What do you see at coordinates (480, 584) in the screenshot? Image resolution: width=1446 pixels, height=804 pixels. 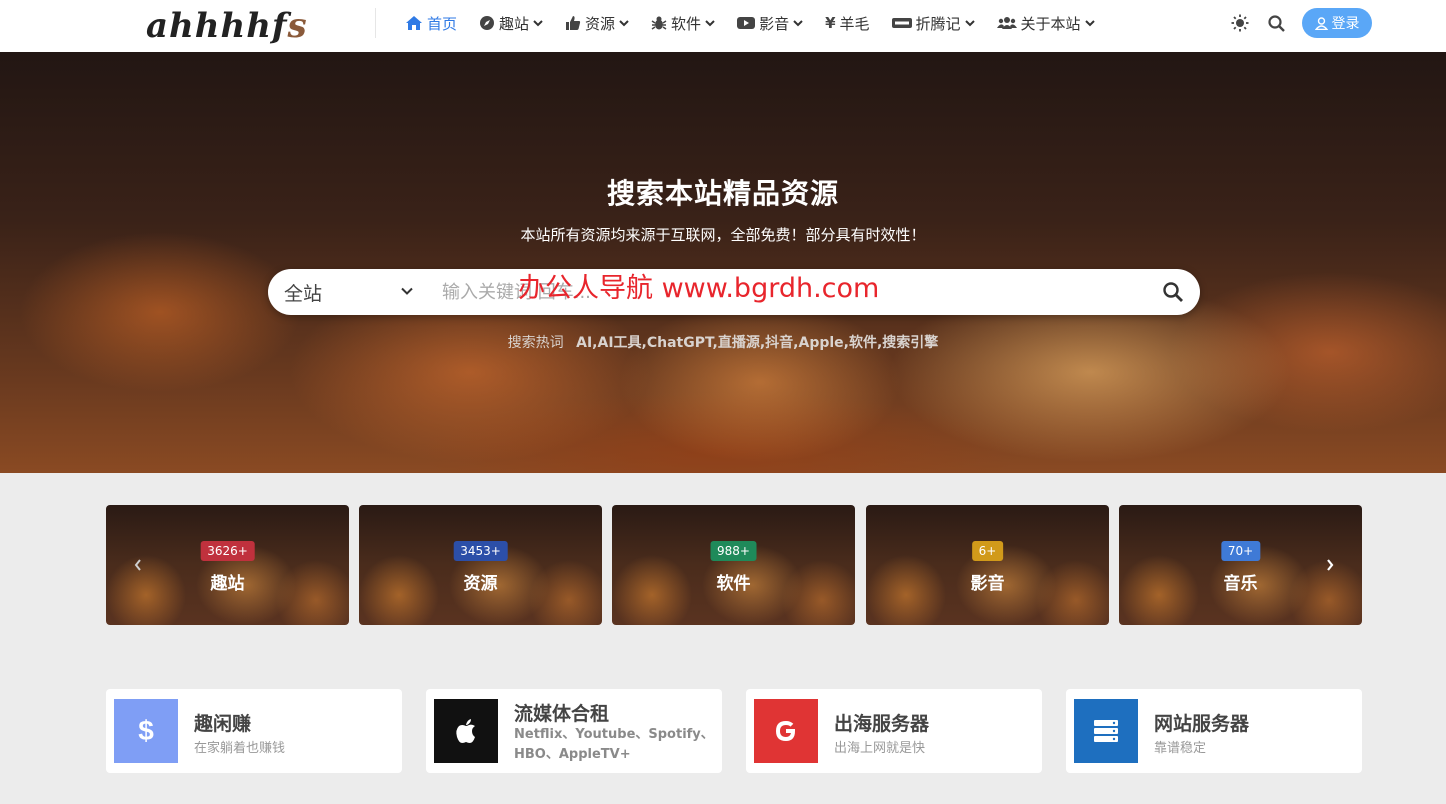 I see `category-name: 资源` at bounding box center [480, 584].